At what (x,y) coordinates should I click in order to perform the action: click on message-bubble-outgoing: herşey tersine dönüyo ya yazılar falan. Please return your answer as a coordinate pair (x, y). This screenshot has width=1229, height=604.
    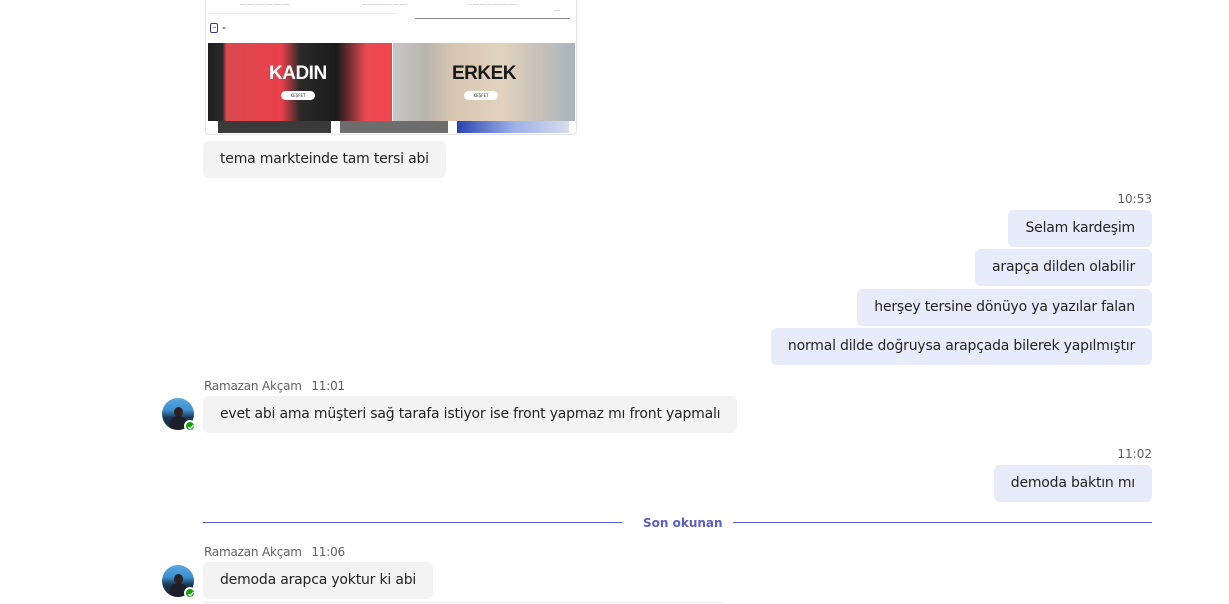
    Looking at the image, I should click on (1004, 307).